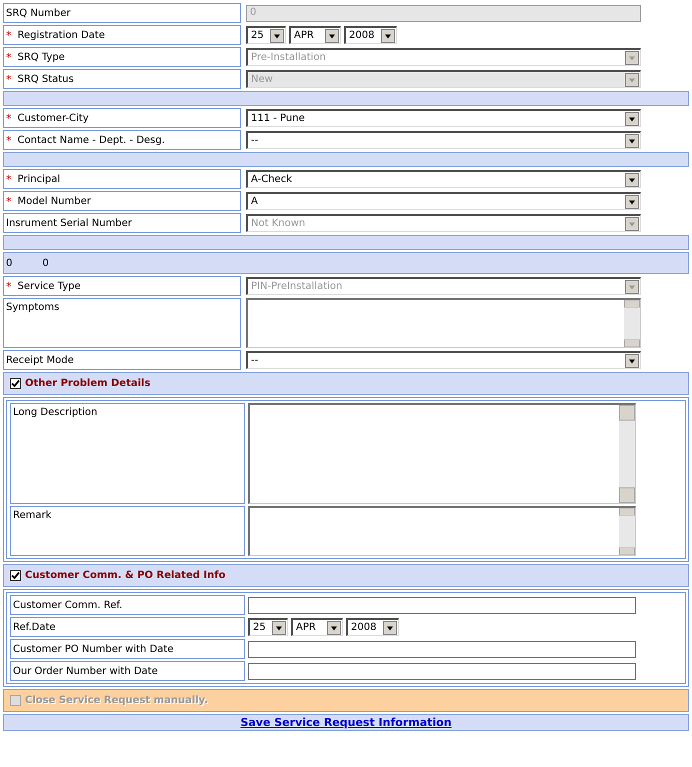 This screenshot has height=767, width=692. What do you see at coordinates (61, 35) in the screenshot?
I see `field-label: Registration Date` at bounding box center [61, 35].